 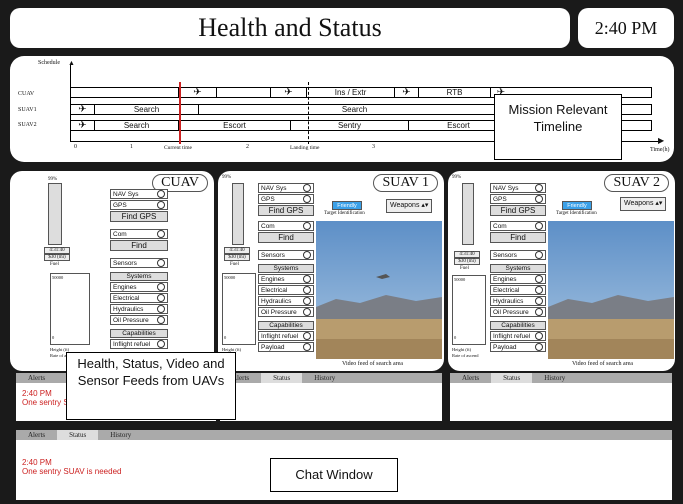 I want to click on rate-label: Rate of ascend, so click(x=465, y=355).